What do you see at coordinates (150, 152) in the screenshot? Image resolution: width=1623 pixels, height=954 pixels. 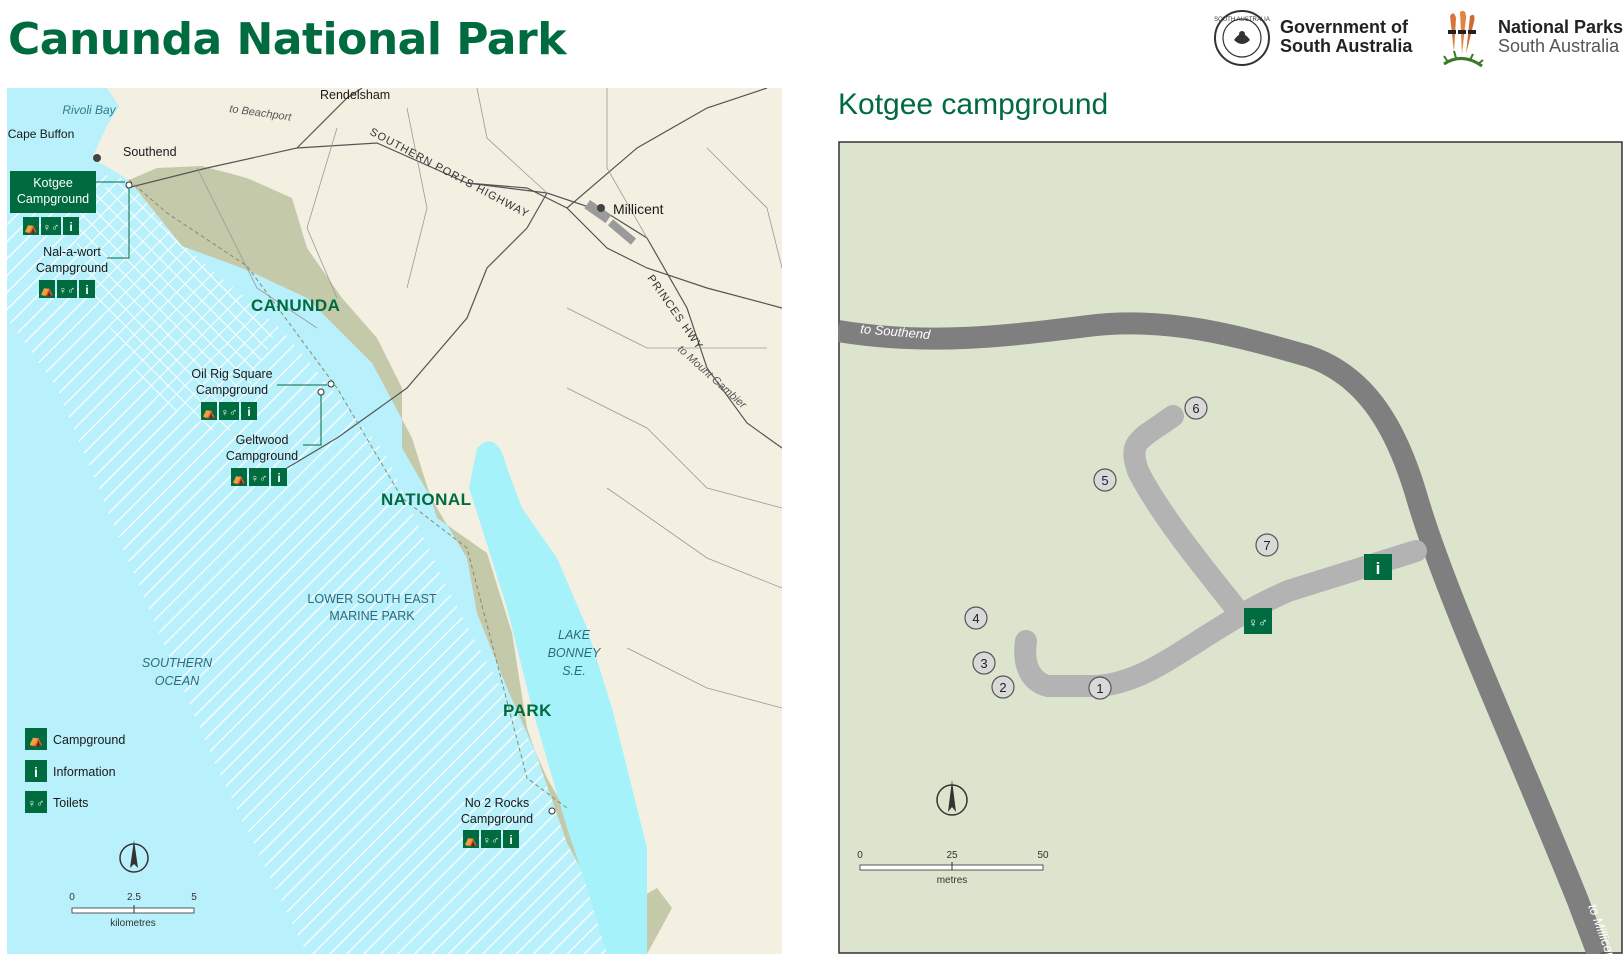 I see `southend-label: Southend` at bounding box center [150, 152].